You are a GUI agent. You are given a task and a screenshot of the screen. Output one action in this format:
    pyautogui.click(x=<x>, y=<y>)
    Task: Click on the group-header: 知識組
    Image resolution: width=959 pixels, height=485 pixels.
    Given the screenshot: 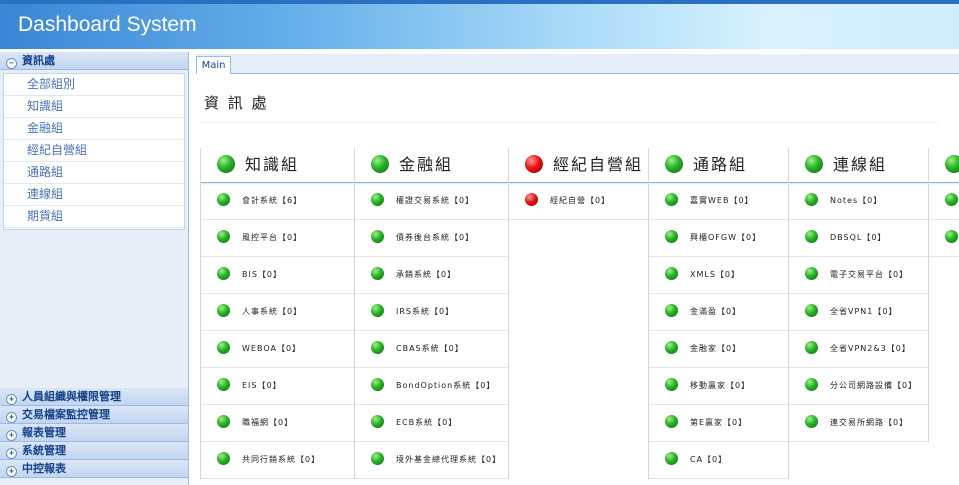 What is the action you would take?
    pyautogui.click(x=277, y=165)
    